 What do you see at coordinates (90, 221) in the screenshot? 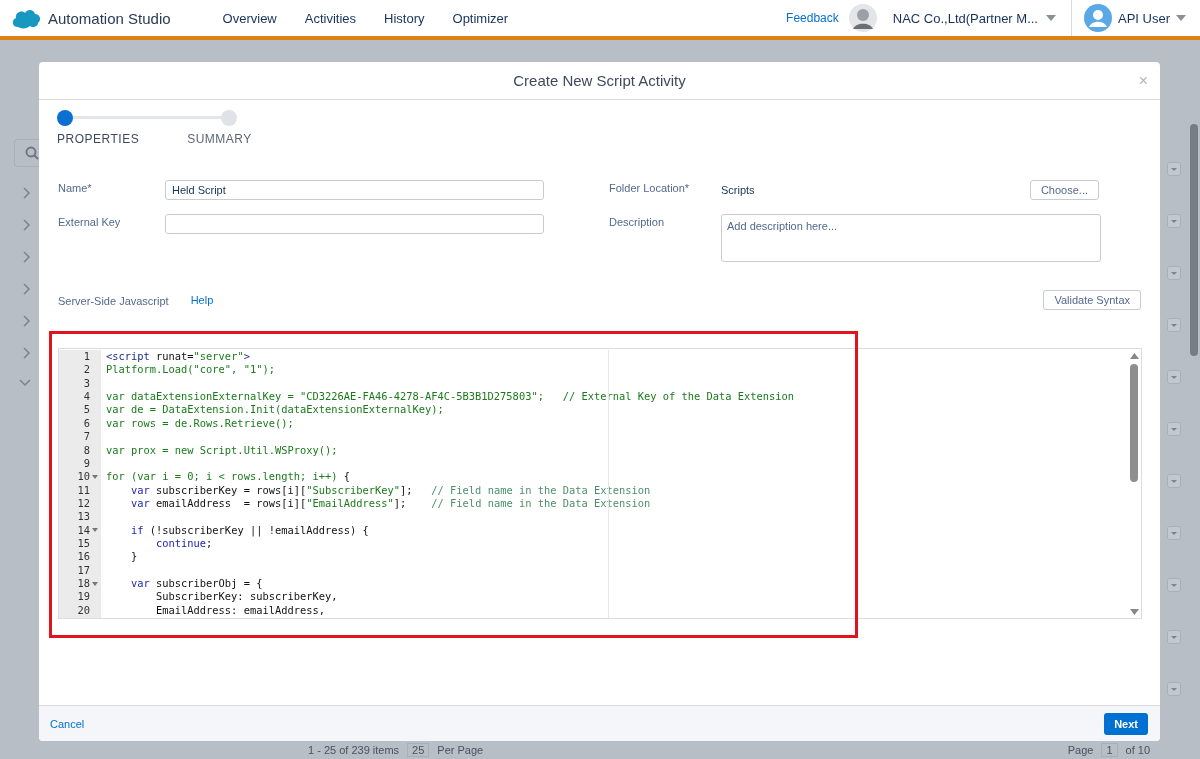
I see `field-label: External Key` at bounding box center [90, 221].